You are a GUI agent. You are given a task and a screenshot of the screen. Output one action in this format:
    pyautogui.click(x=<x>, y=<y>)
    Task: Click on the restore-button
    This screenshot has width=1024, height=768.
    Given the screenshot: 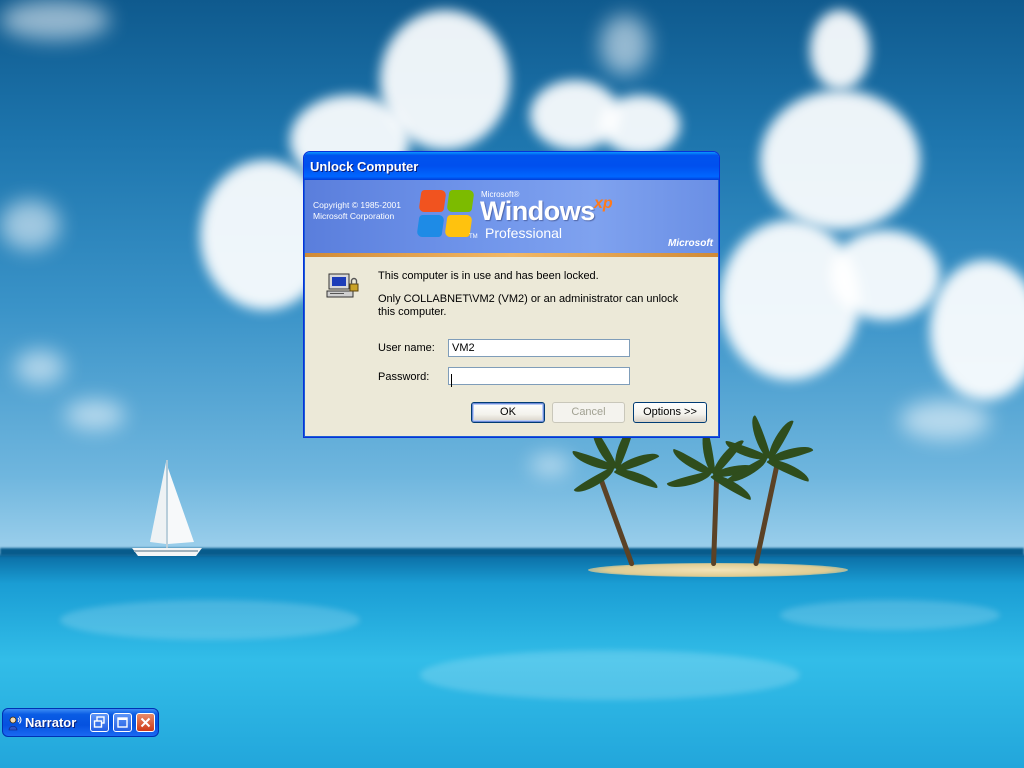 What is the action you would take?
    pyautogui.click(x=99, y=722)
    